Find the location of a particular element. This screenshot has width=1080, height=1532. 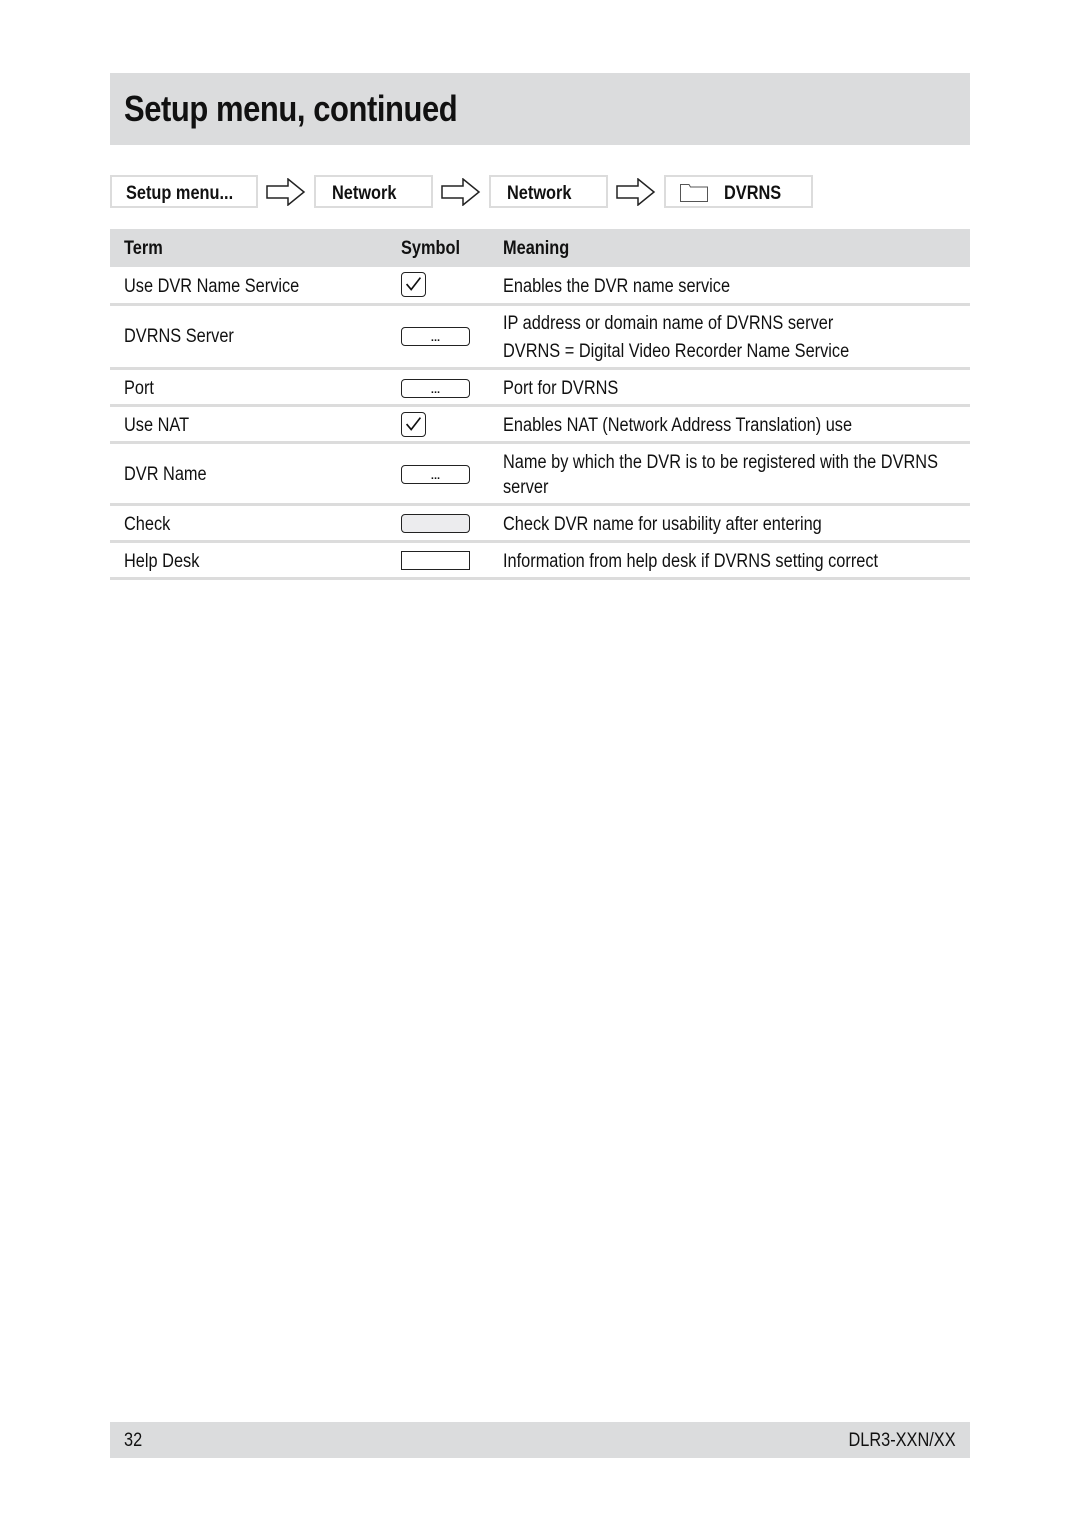

breadcrumb-item-dvrns: DVRNS is located at coordinates (738, 191).